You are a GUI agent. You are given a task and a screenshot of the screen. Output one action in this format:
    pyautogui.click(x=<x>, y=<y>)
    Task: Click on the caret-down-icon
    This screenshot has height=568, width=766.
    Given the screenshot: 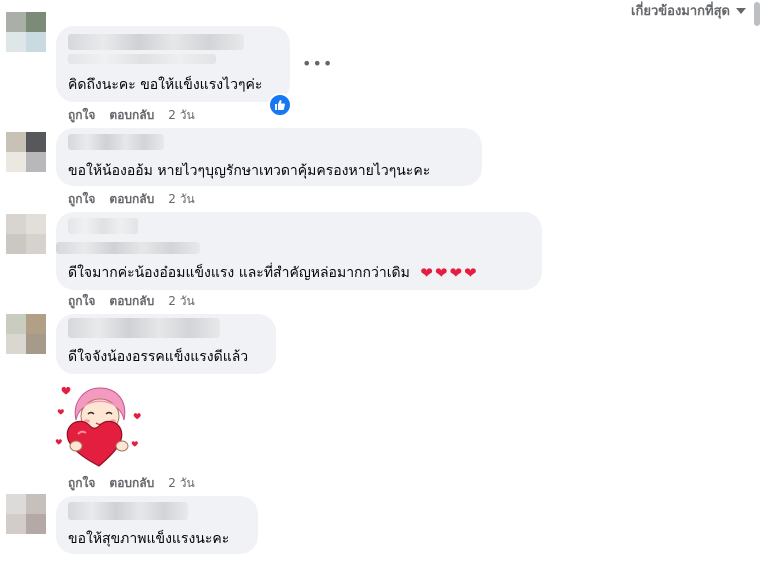 What is the action you would take?
    pyautogui.click(x=741, y=10)
    